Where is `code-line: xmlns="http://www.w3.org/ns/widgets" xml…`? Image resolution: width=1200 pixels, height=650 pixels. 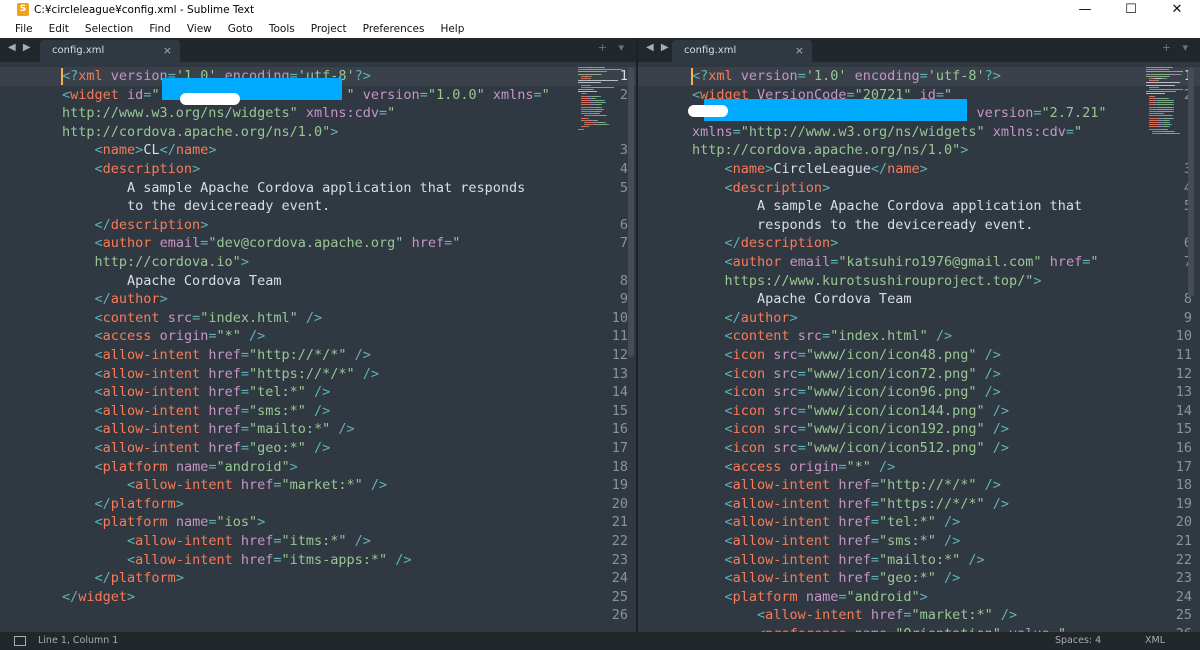
code-line: xmlns="http://www.w3.org/ns/widgets" xml… is located at coordinates (887, 132).